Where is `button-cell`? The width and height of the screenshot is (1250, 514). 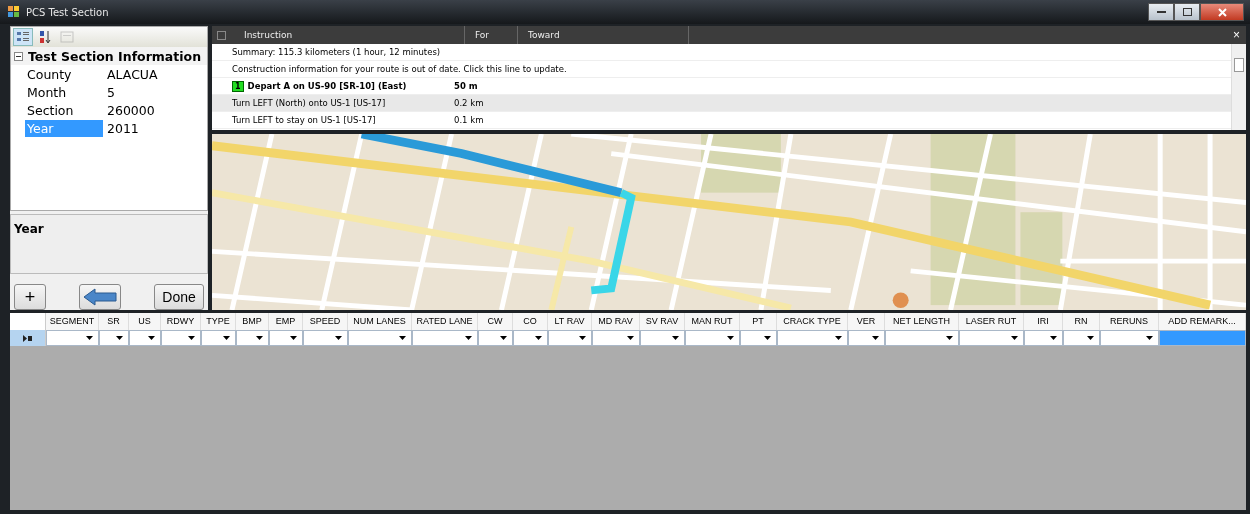
button-cell is located at coordinates (1202, 338).